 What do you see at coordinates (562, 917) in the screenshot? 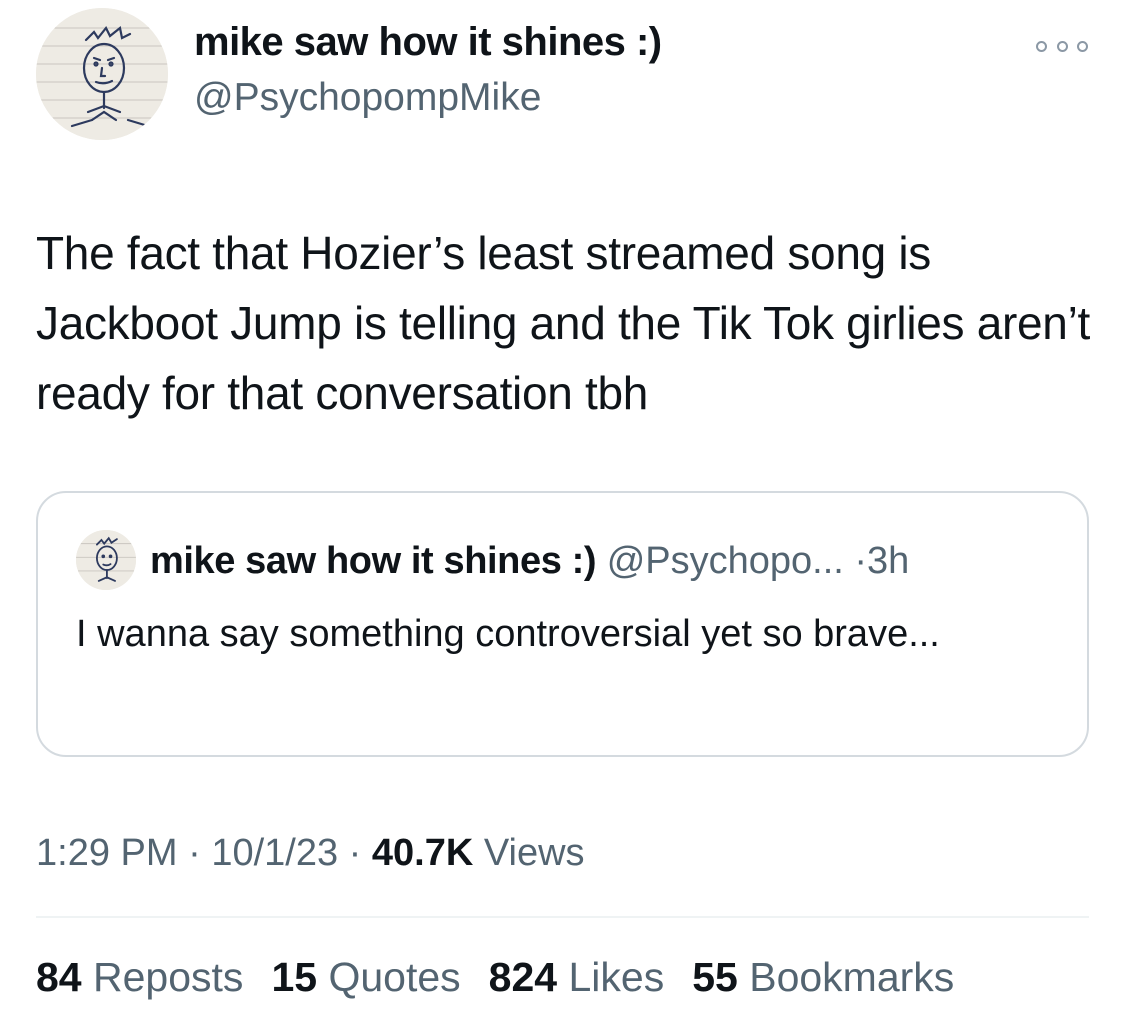
I see `divider` at bounding box center [562, 917].